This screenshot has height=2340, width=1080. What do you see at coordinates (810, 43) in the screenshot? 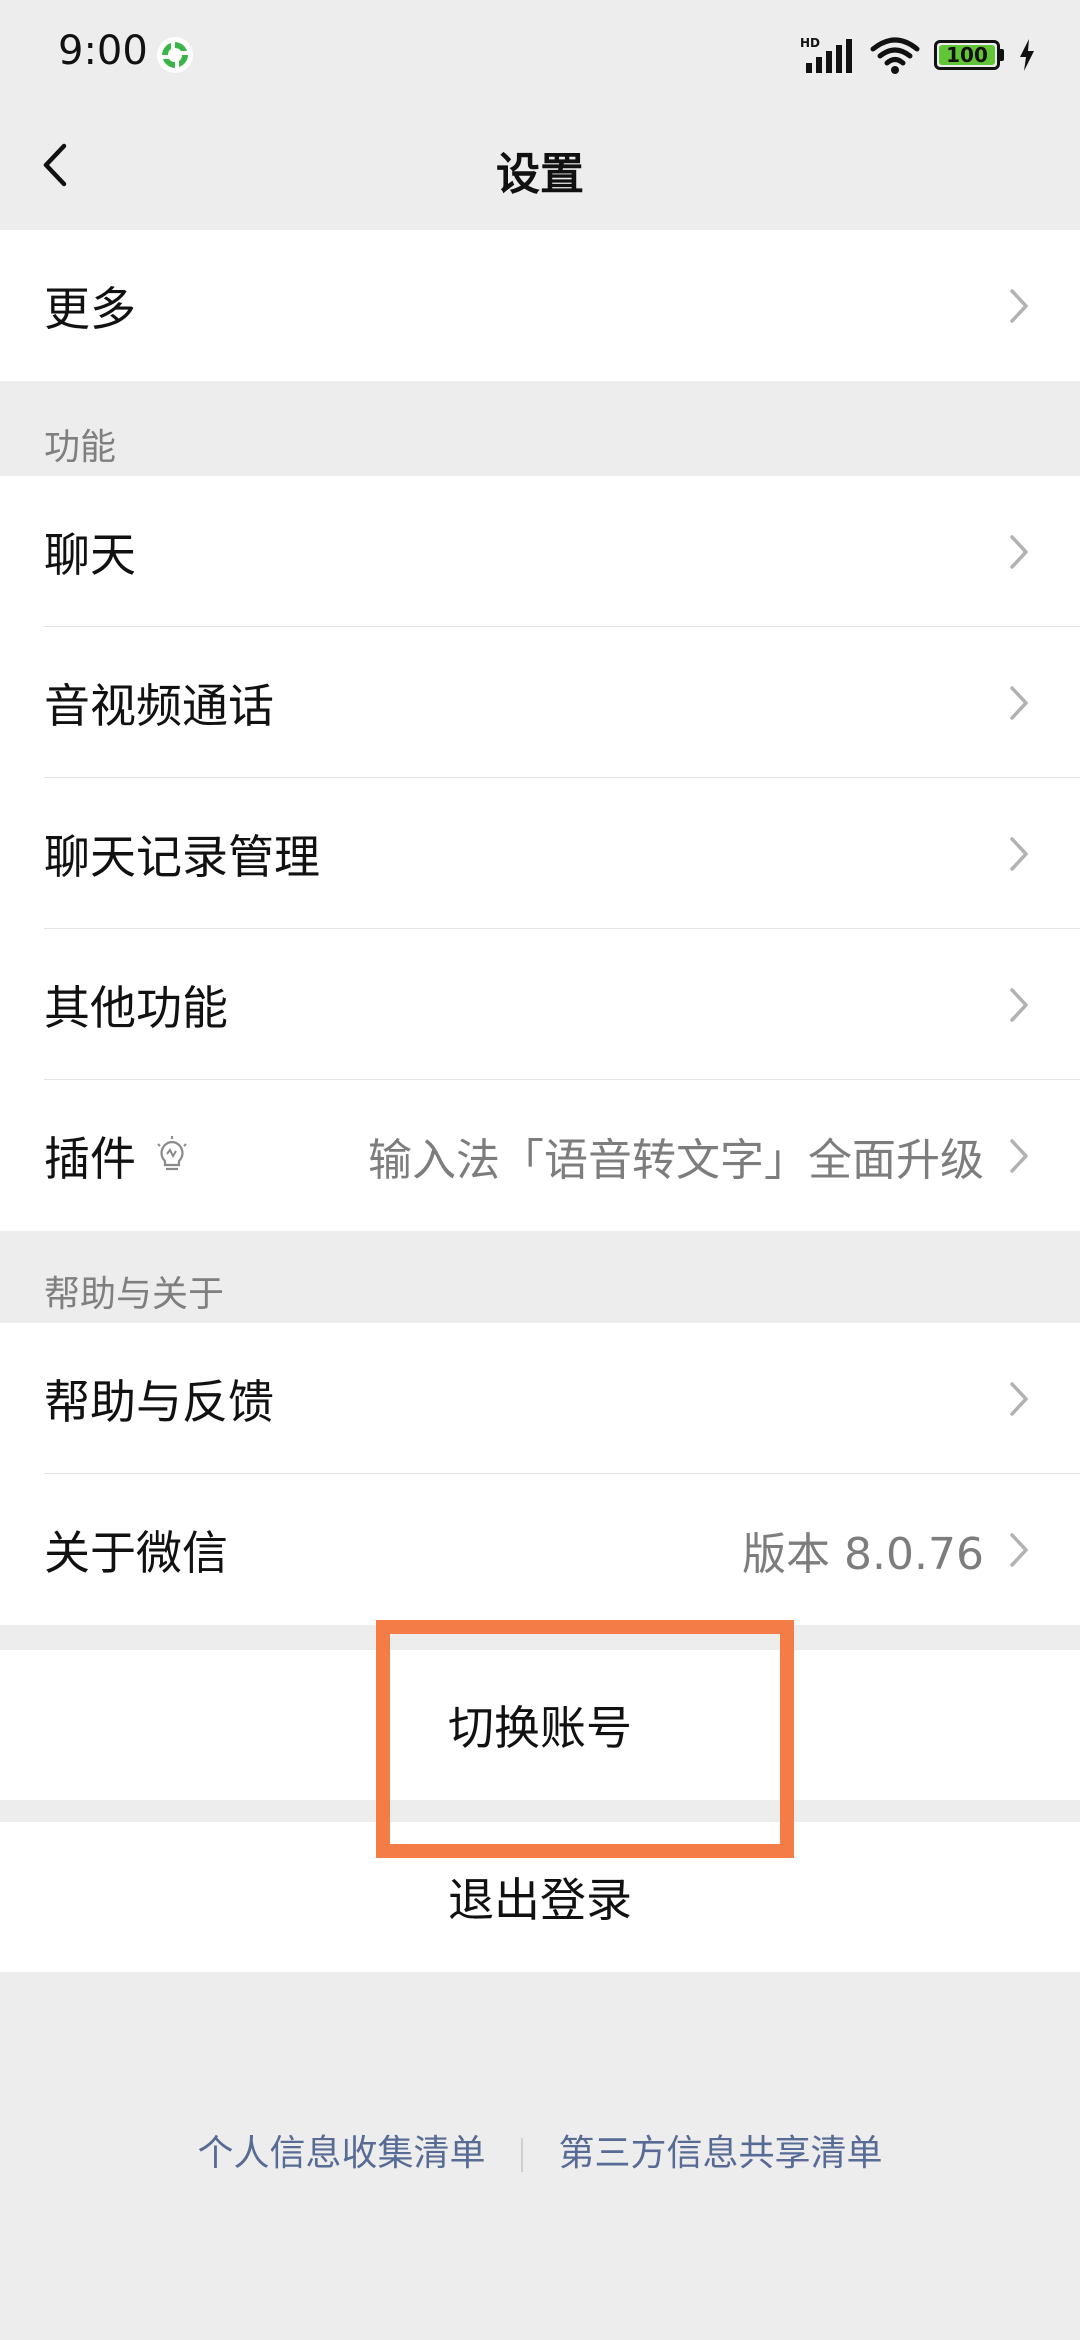
I see `hd-badge: HD` at bounding box center [810, 43].